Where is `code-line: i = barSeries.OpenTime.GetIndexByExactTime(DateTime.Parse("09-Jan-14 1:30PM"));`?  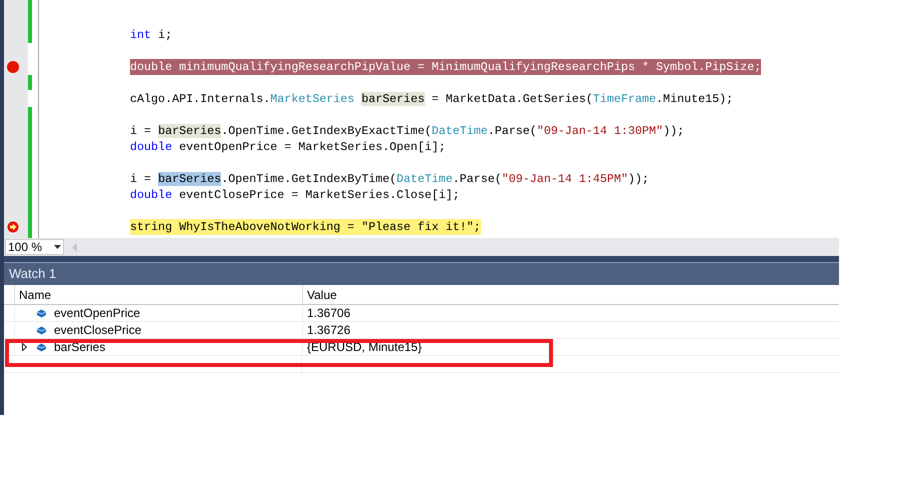 code-line: i = barSeries.OpenTime.GetIndexByExactTime(DateTime.Parse("09-Jan-14 1:30PM")); is located at coordinates (407, 131).